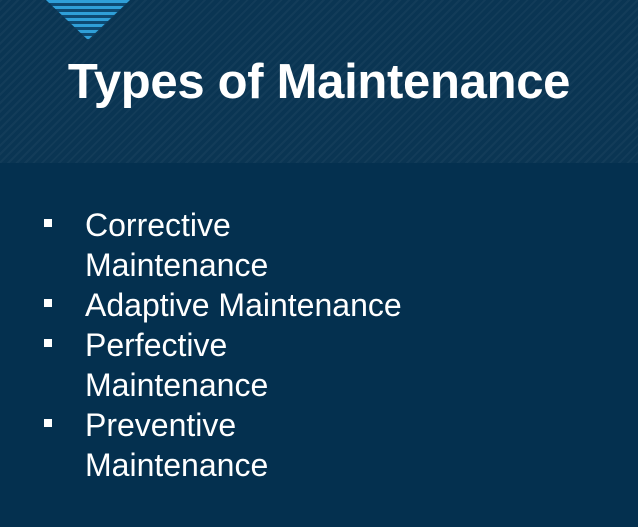  I want to click on list-item-line: Adaptive Maintenance, so click(243, 305).